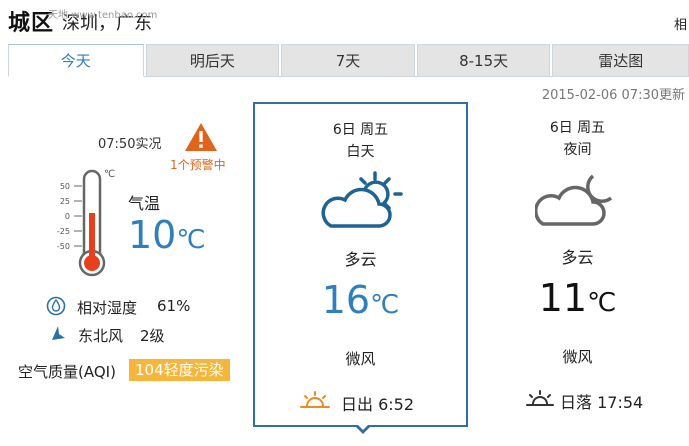  I want to click on day-date: 6日 周五, so click(360, 130).